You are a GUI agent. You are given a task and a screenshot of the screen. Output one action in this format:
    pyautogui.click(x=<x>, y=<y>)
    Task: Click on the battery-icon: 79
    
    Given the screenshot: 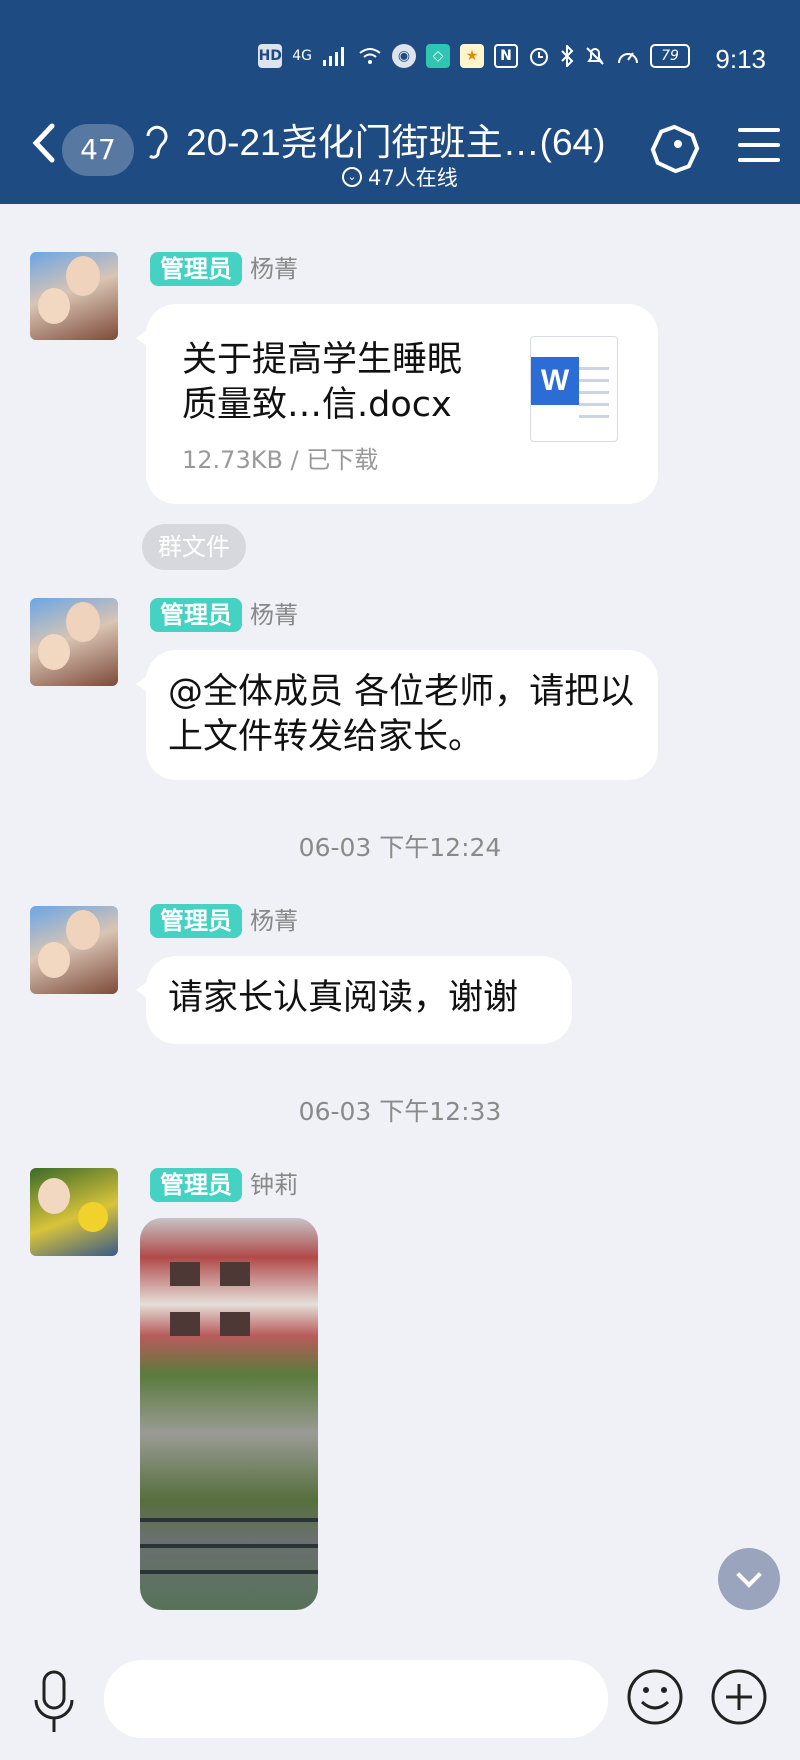 What is the action you would take?
    pyautogui.click(x=670, y=56)
    